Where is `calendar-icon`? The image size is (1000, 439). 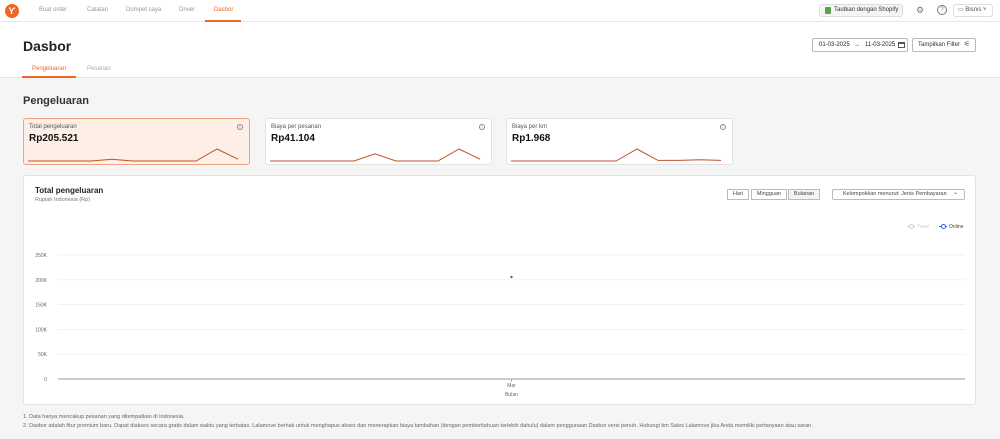 calendar-icon is located at coordinates (901, 45).